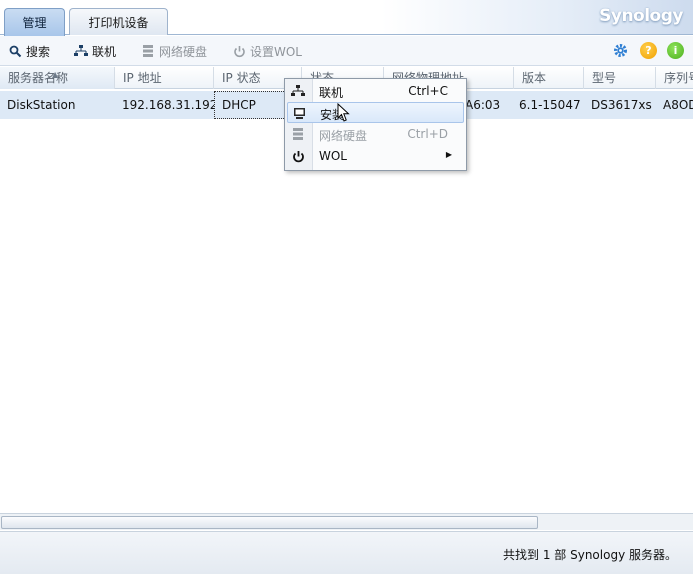 This screenshot has width=693, height=574. What do you see at coordinates (38, 78) in the screenshot?
I see `col-server-name-label: 服务器名称` at bounding box center [38, 78].